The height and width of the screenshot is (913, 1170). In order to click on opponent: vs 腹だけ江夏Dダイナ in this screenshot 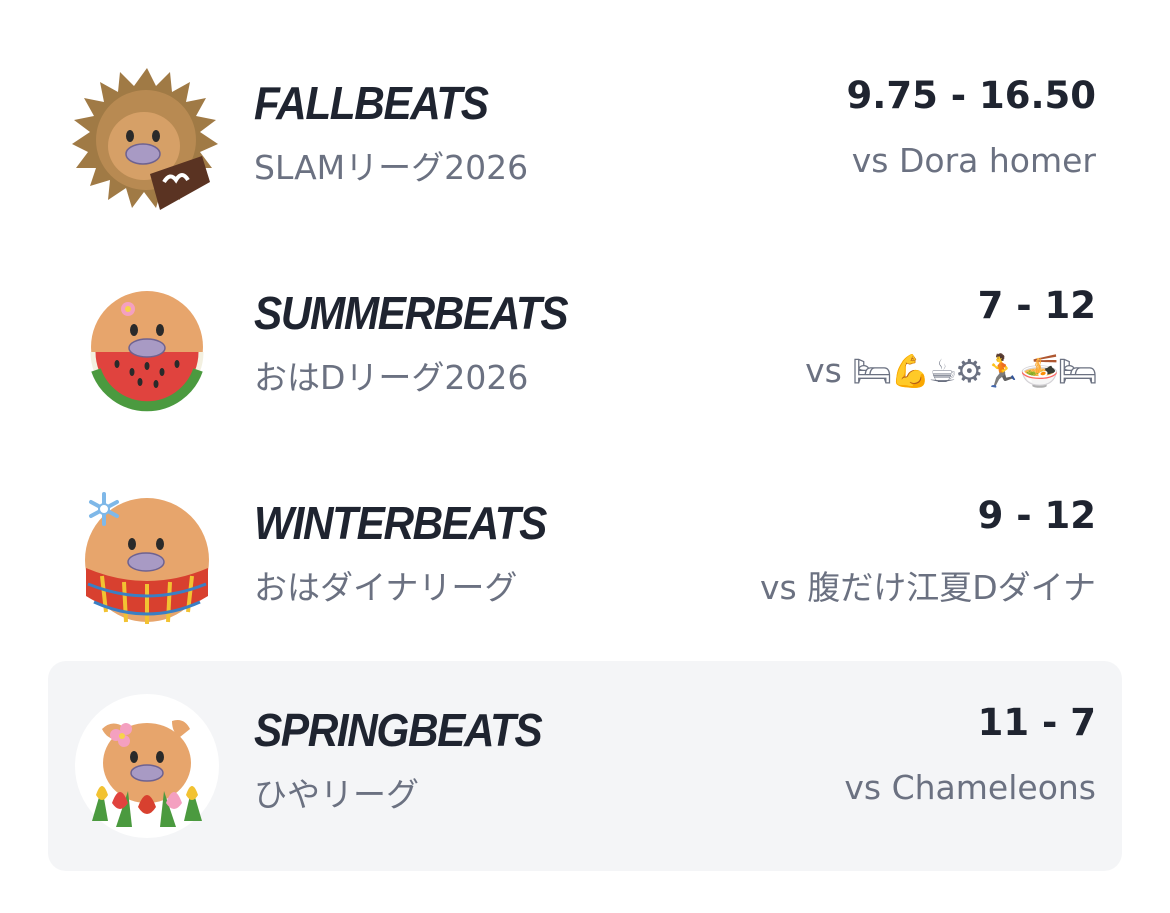, I will do `click(928, 587)`.